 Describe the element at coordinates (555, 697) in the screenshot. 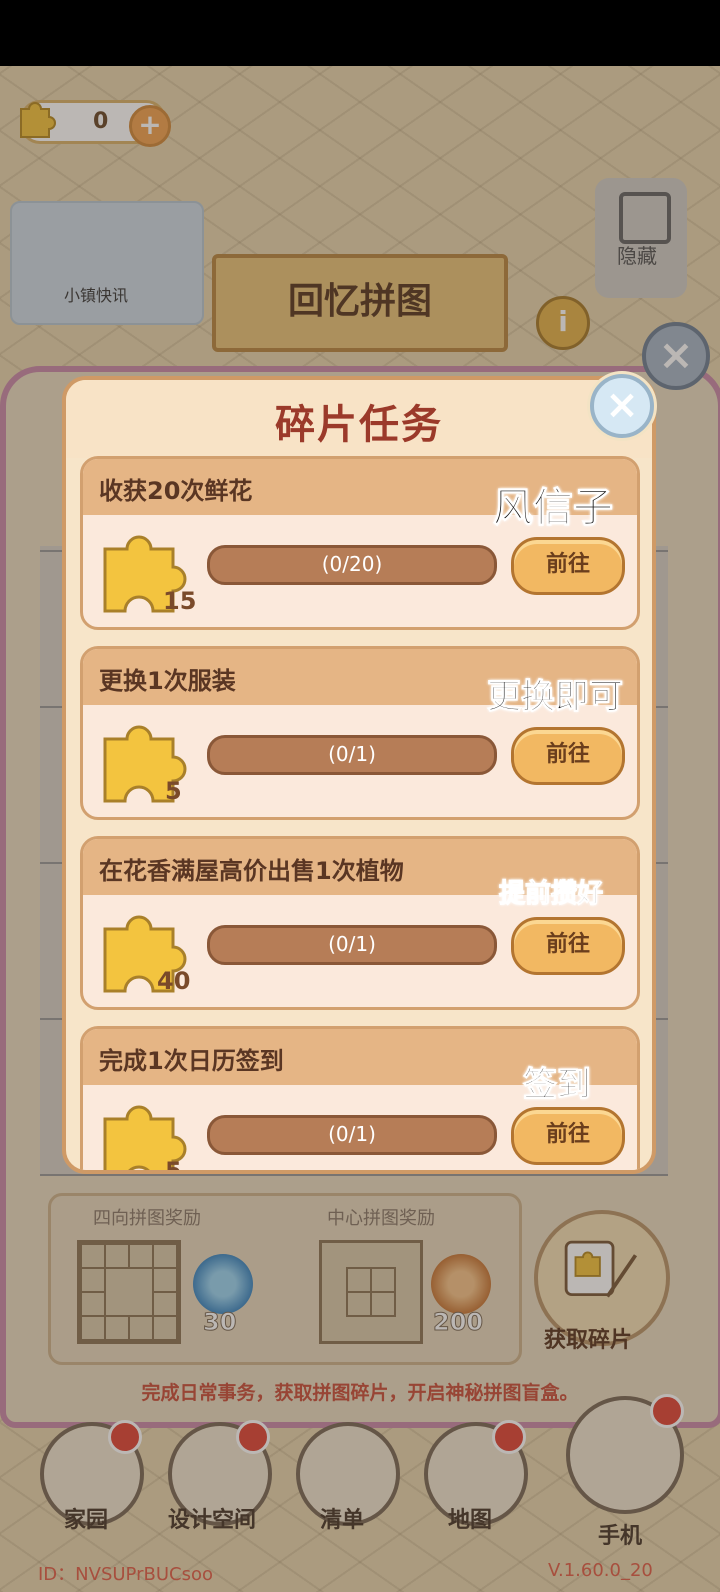

I see `handwritten-note: 更换即可` at that location.